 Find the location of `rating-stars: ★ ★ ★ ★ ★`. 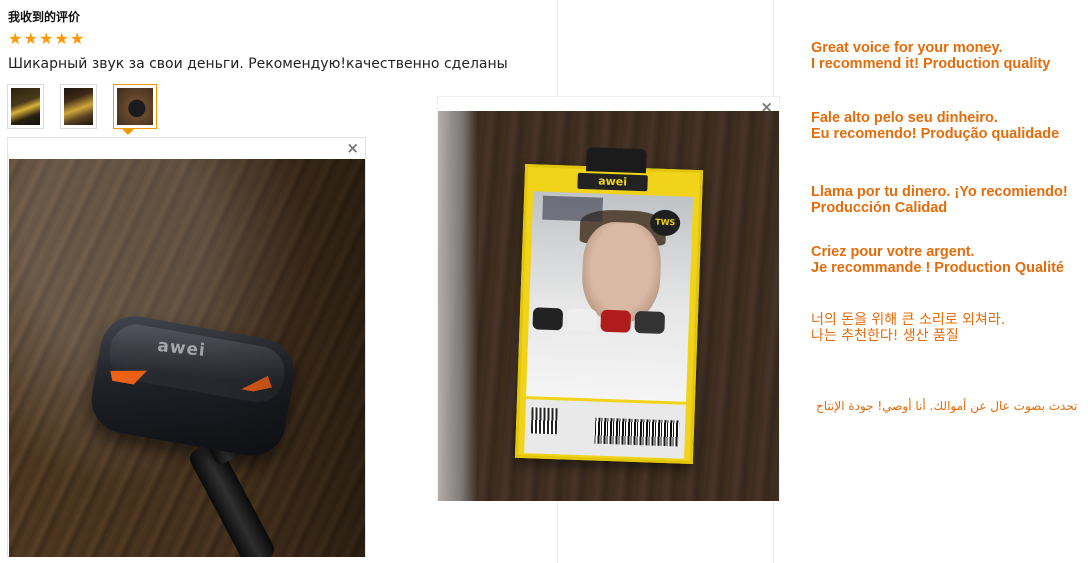

rating-stars: ★ ★ ★ ★ ★ is located at coordinates (47, 39).